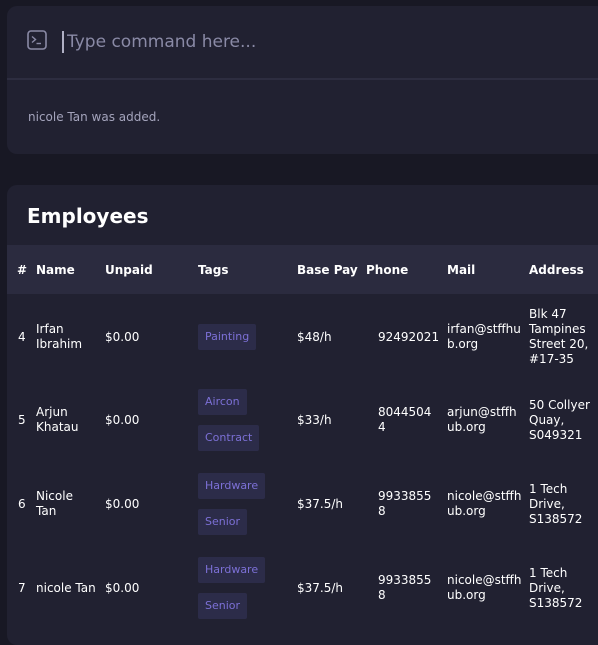 This screenshot has height=645, width=598. Describe the element at coordinates (327, 270) in the screenshot. I see `column-header-base-pay: Base Pay` at that location.